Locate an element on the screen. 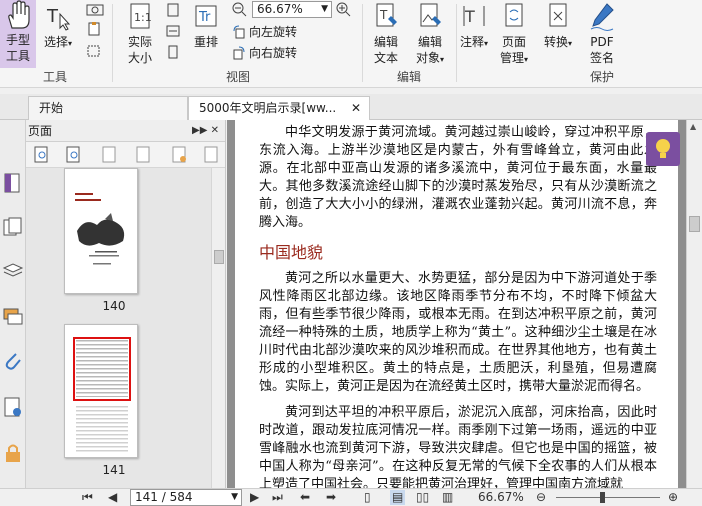  dragon-illustration-thumbnail is located at coordinates (100, 229).